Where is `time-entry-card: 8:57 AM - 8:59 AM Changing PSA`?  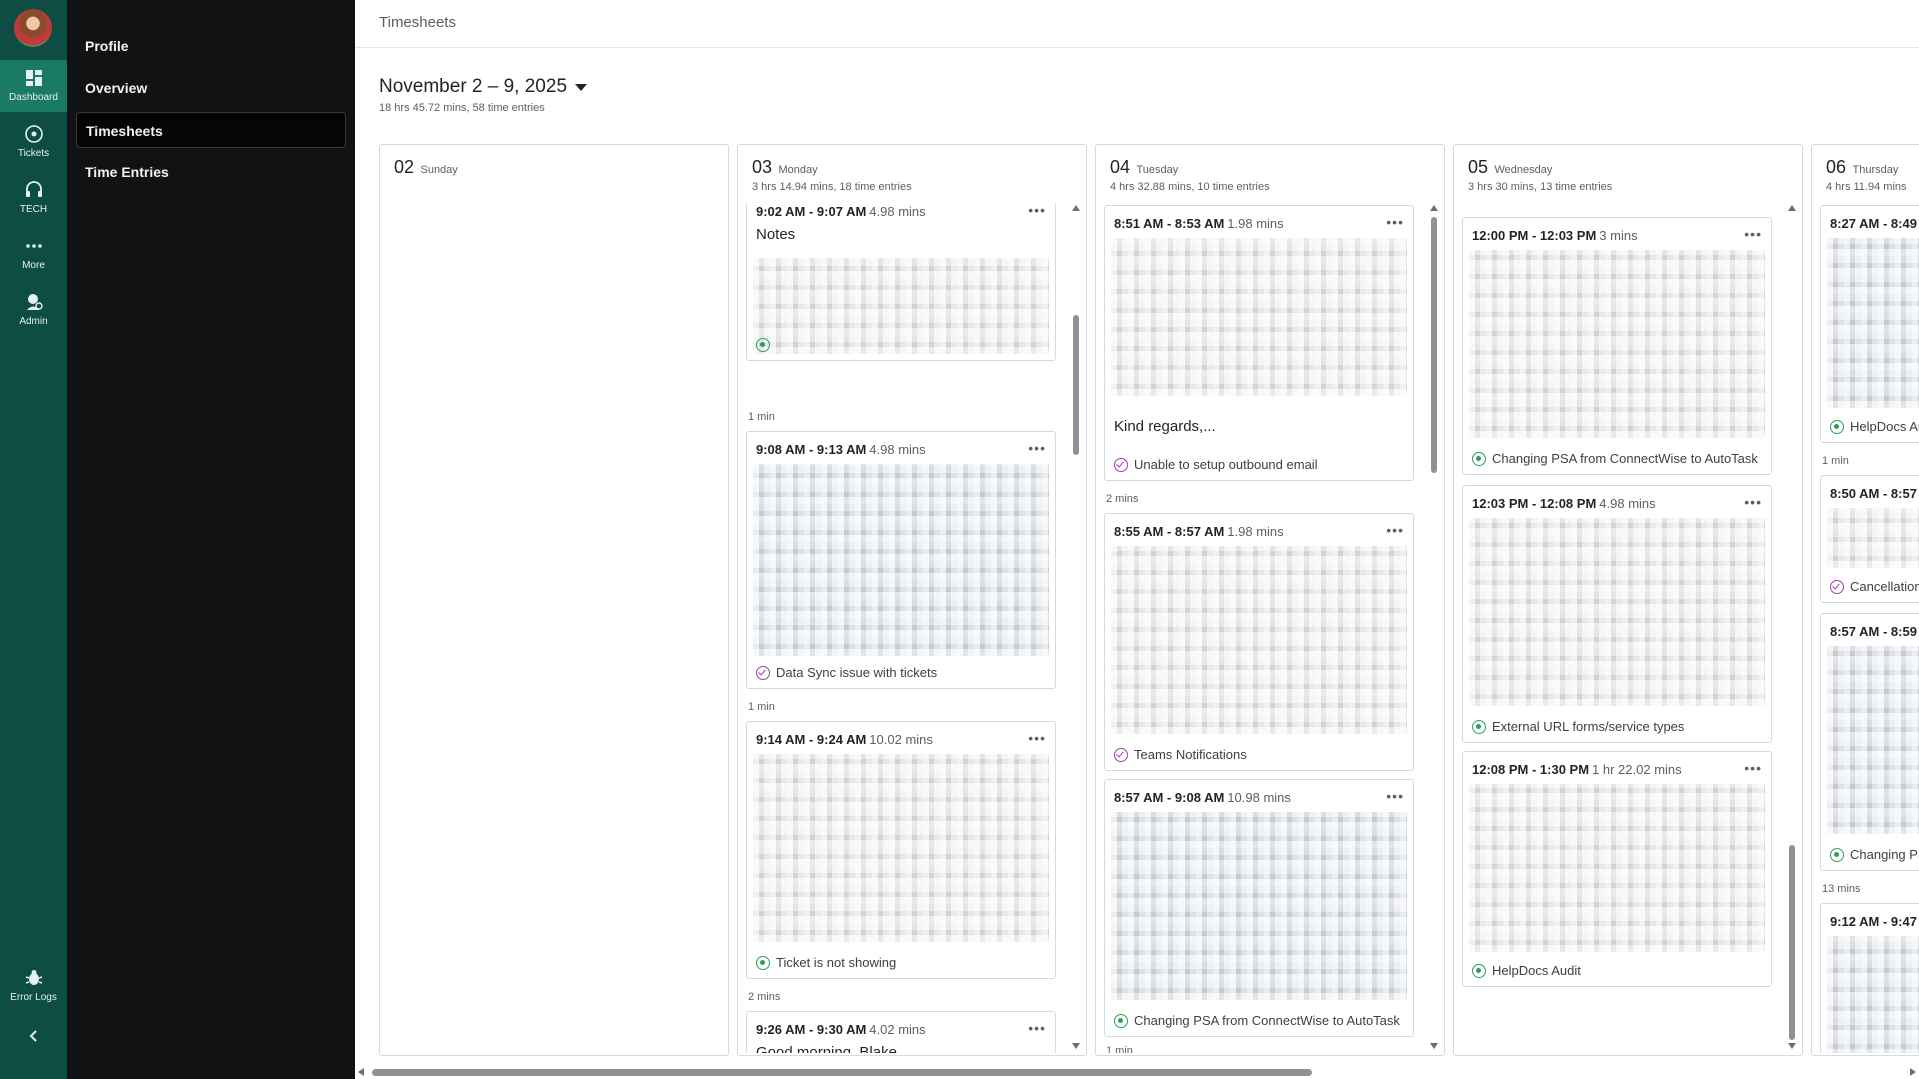 time-entry-card: 8:57 AM - 8:59 AM Changing PSA is located at coordinates (1869, 742).